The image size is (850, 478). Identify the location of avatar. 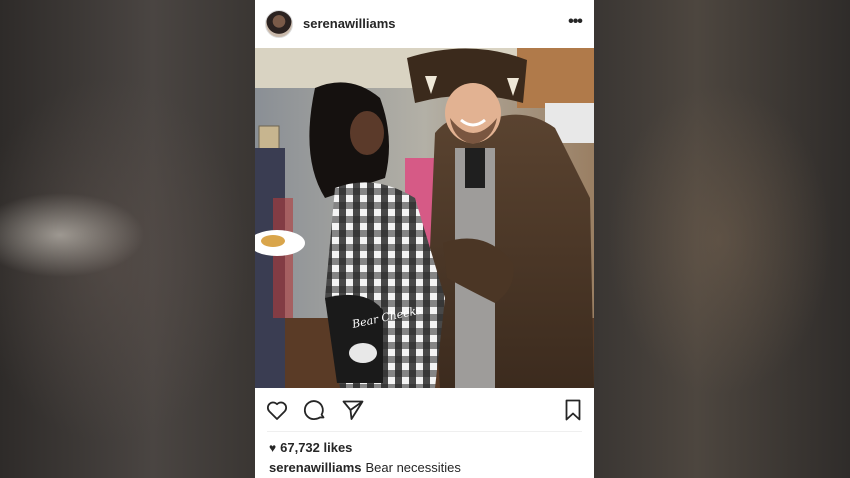
(279, 24).